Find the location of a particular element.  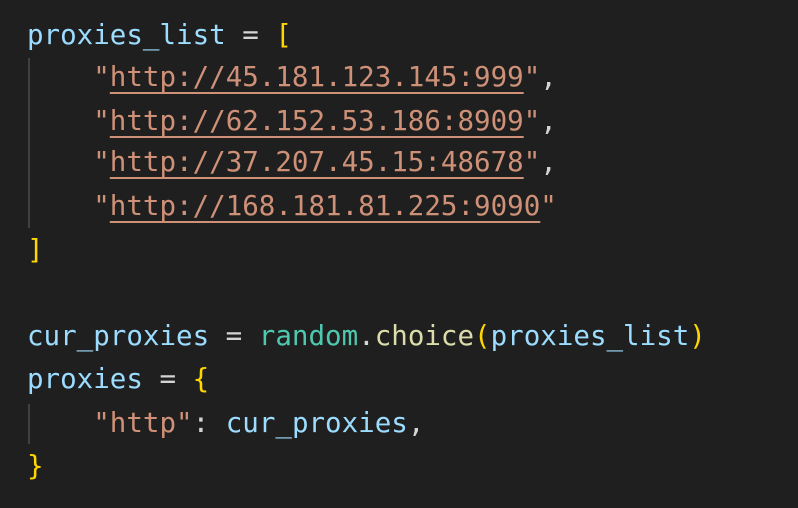

dict-close-brace: } is located at coordinates (35, 466).